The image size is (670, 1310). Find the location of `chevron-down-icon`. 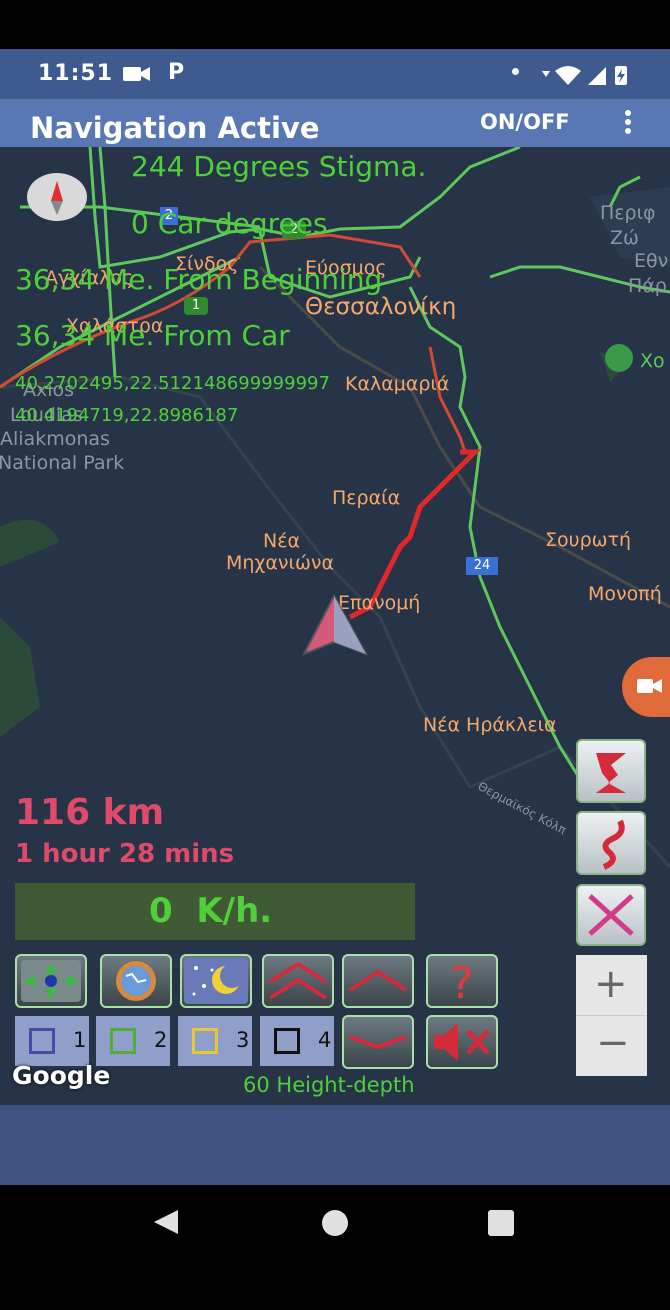

chevron-down-icon is located at coordinates (378, 1042).